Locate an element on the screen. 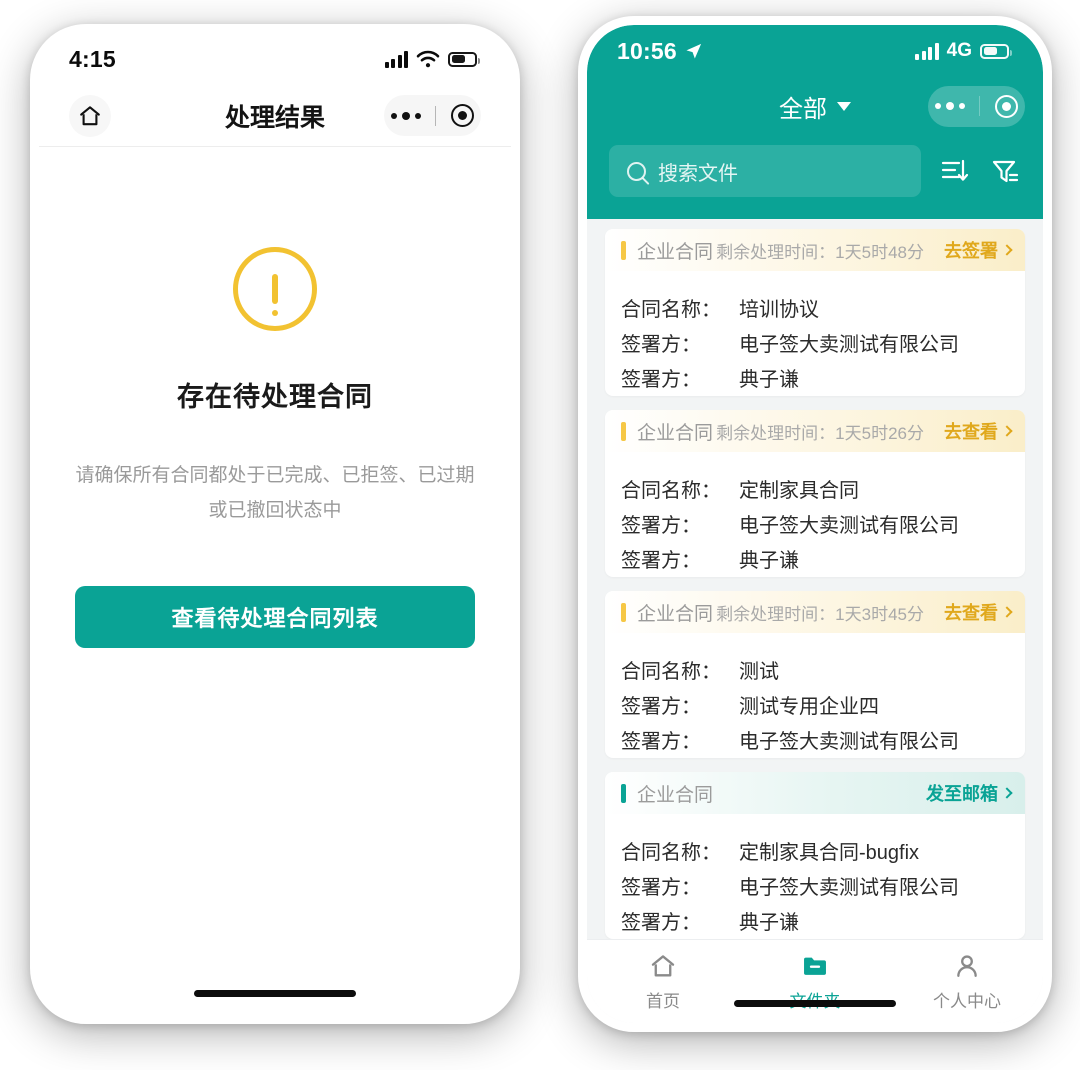 Image resolution: width=1080 pixels, height=1070 pixels. filter-scope-label: 全部 is located at coordinates (803, 109).